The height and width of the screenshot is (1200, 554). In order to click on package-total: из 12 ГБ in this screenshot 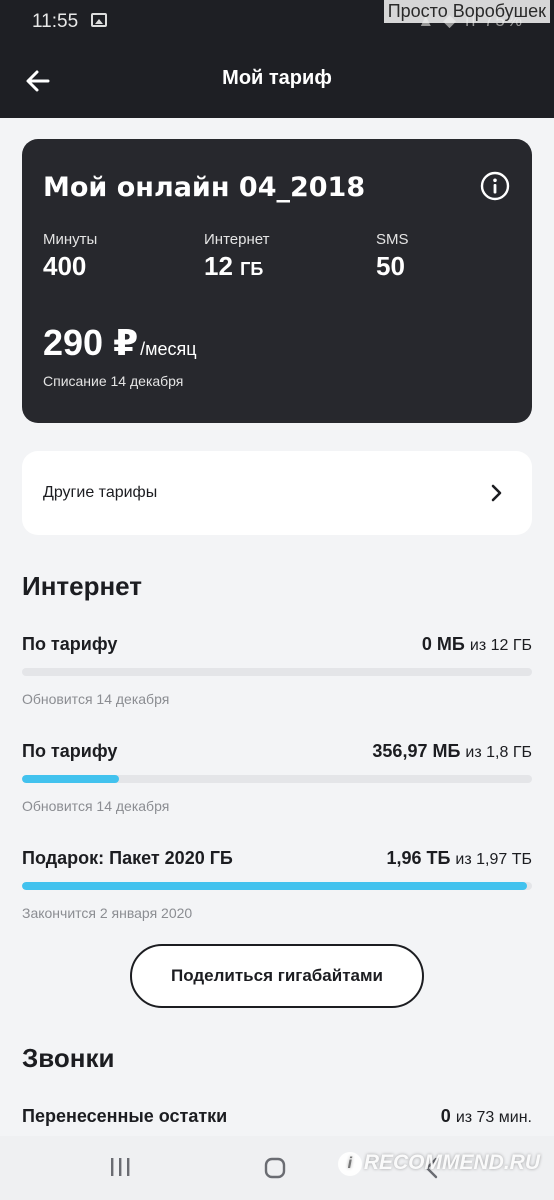, I will do `click(500, 645)`.